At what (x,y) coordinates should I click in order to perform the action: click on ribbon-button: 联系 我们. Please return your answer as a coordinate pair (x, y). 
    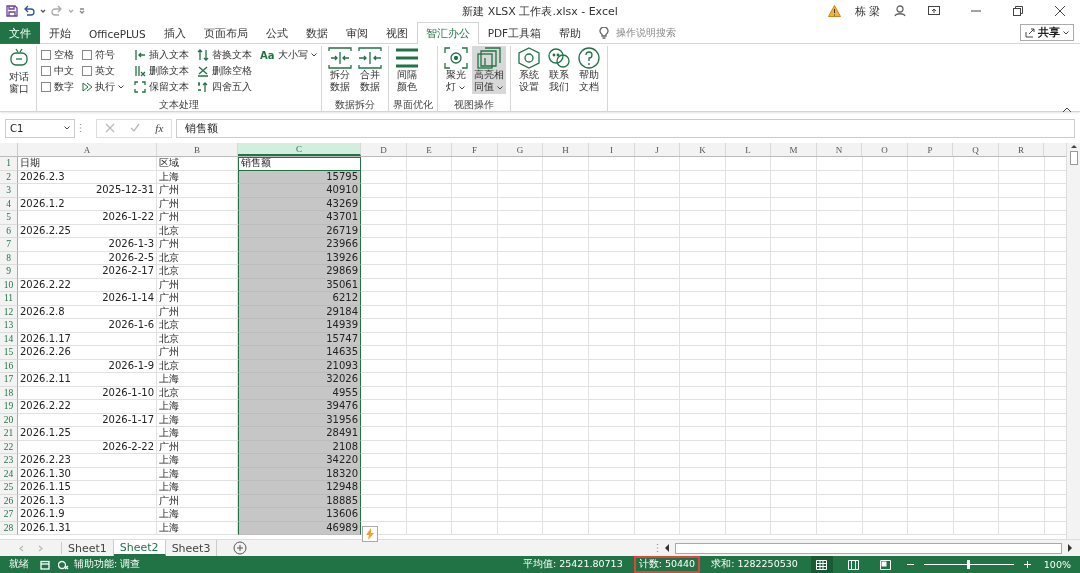
    Looking at the image, I should click on (558, 70).